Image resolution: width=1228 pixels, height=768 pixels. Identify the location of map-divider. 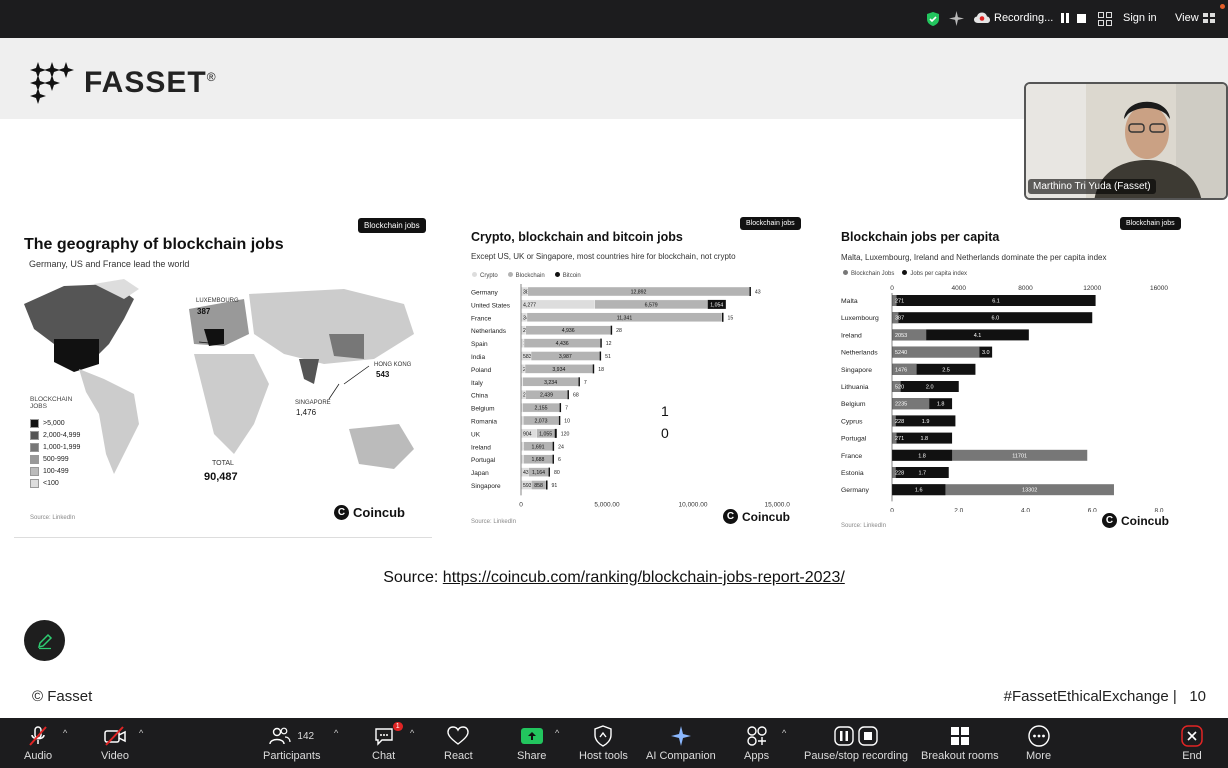
(223, 537).